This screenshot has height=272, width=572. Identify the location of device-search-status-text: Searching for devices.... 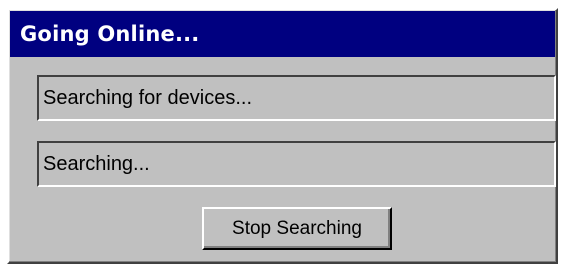
(147, 97).